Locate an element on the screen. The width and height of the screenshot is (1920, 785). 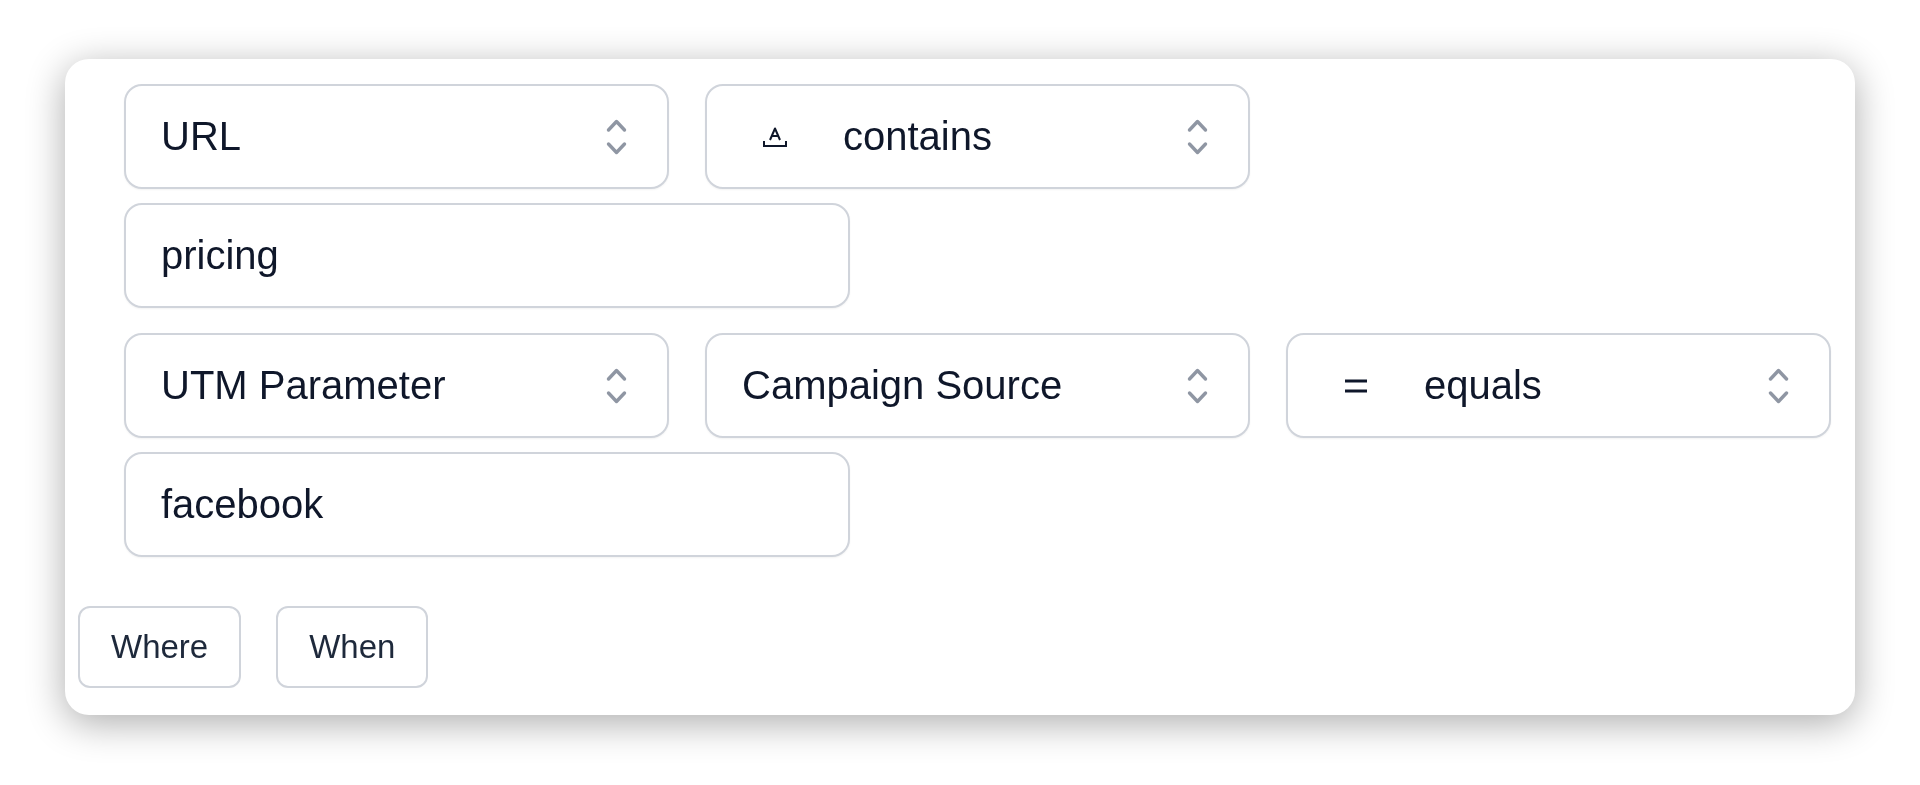
dropdown-select: UTM Parameter is located at coordinates (396, 385).